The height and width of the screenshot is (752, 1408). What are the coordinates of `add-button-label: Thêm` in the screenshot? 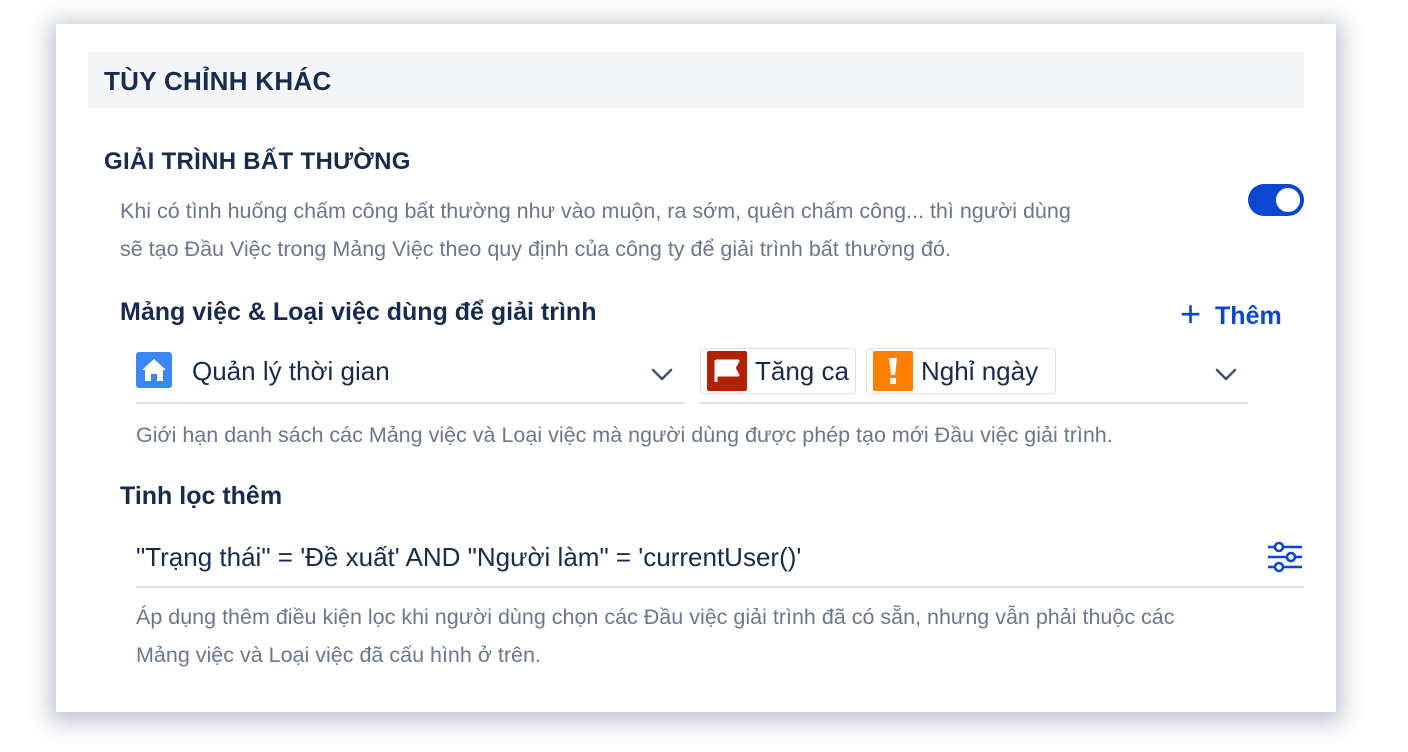 It's located at (1248, 315).